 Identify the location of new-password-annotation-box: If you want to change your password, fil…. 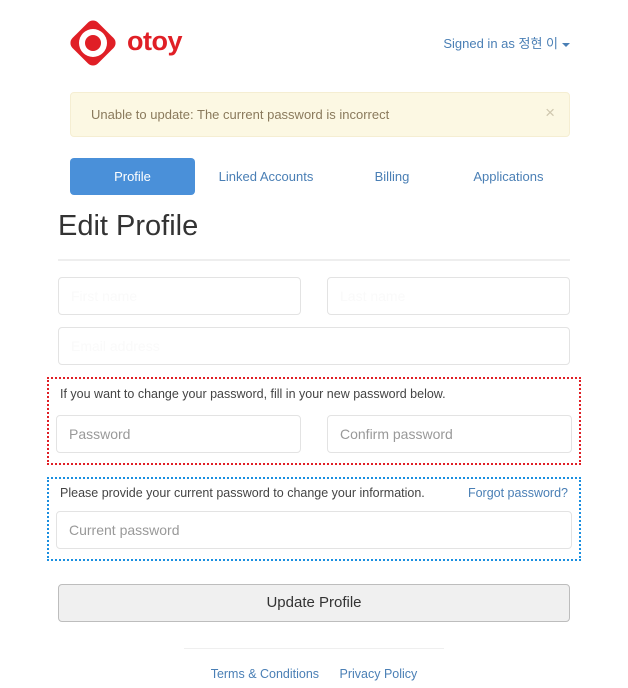
(314, 421).